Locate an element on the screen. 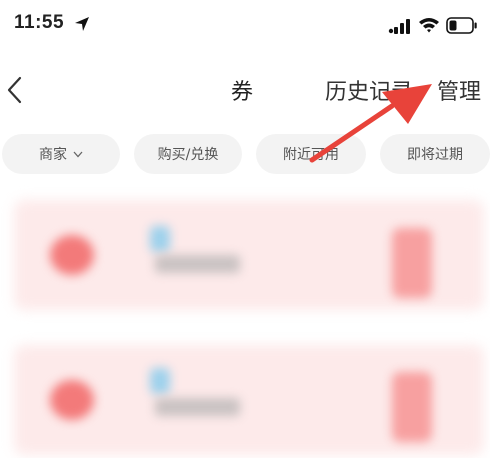 This screenshot has width=490, height=458. location-arrow-icon is located at coordinates (82, 24).